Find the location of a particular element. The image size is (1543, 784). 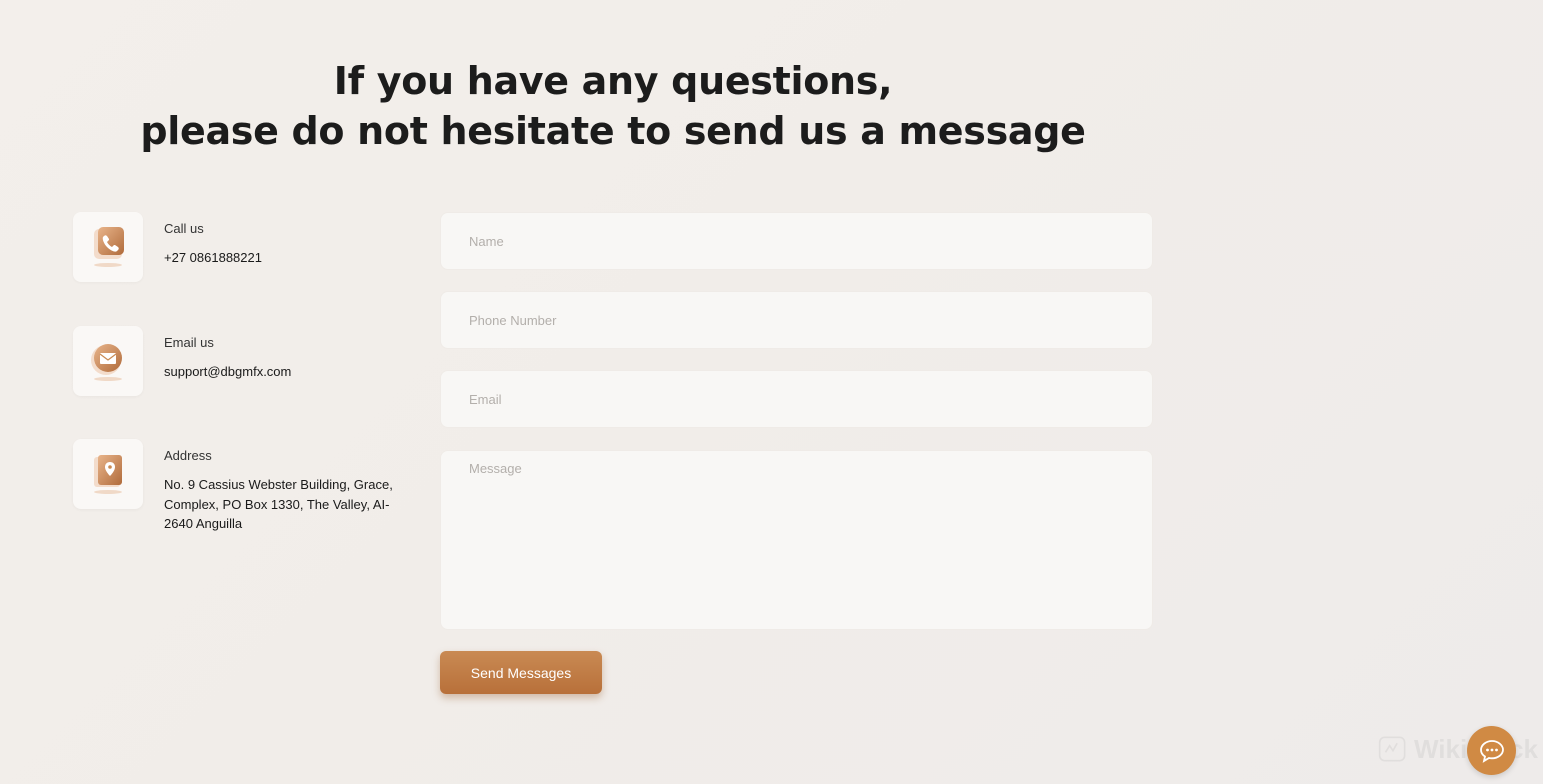

phone-icon is located at coordinates (109, 247).